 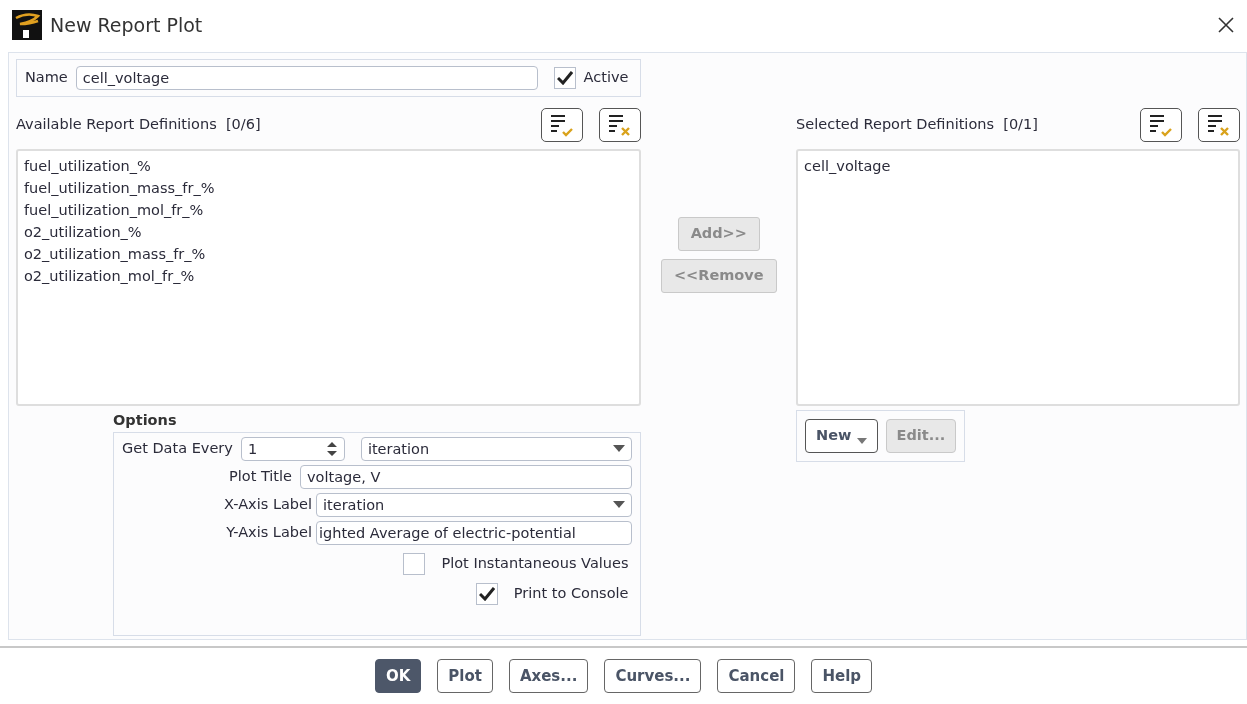 I want to click on list-item: fuel_utilization_mol_fr_%, so click(x=329, y=210).